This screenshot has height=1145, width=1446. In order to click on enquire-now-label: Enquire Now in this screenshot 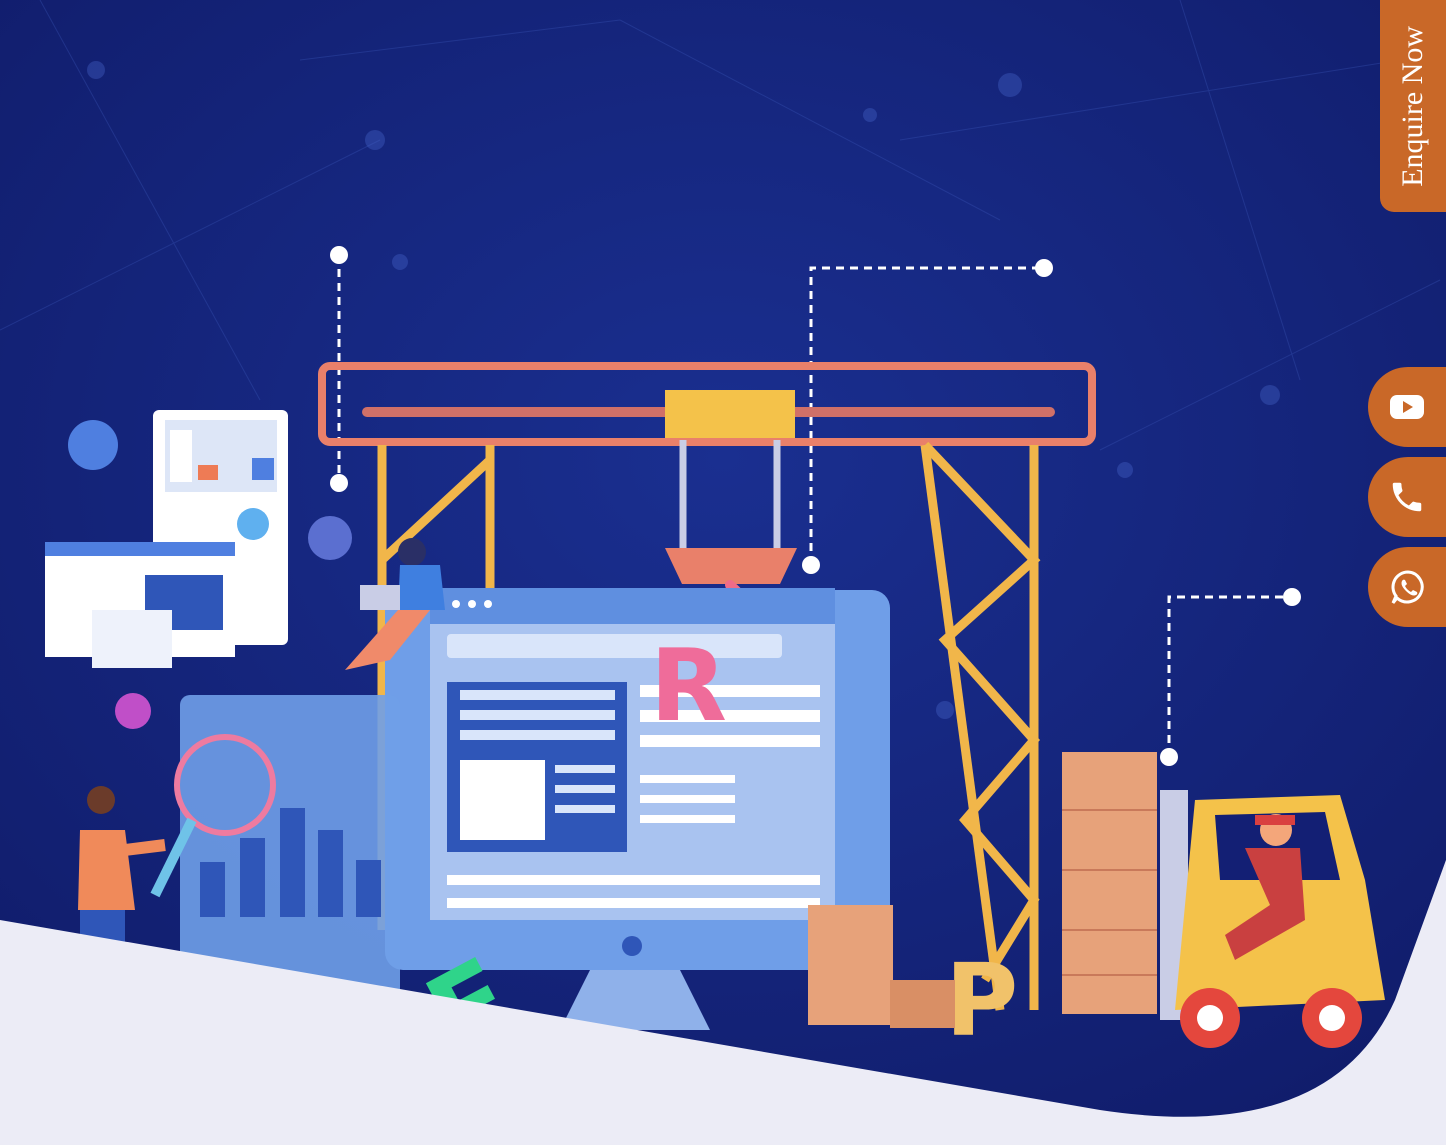, I will do `click(1412, 106)`.